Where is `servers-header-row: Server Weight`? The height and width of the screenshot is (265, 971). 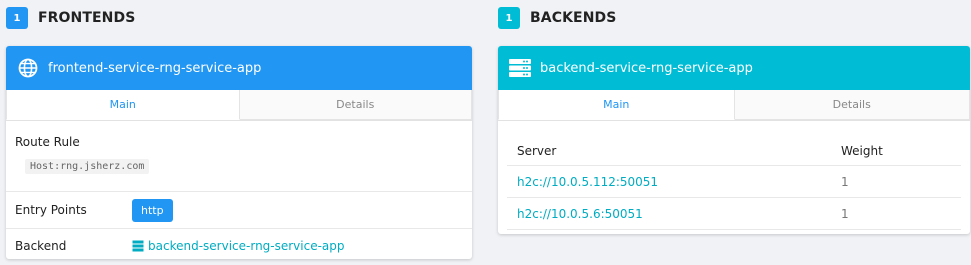
servers-header-row: Server Weight is located at coordinates (734, 151).